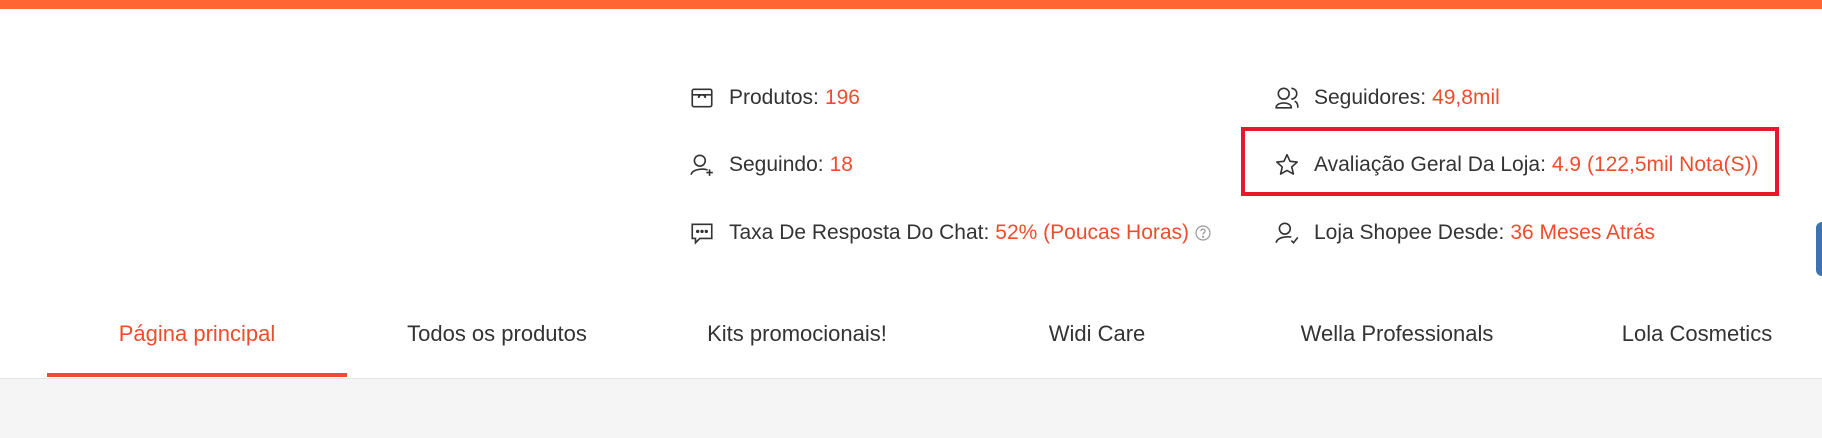 This screenshot has height=438, width=1822. What do you see at coordinates (1583, 232) in the screenshot?
I see `stat-joined-value: 36 Meses Atrás` at bounding box center [1583, 232].